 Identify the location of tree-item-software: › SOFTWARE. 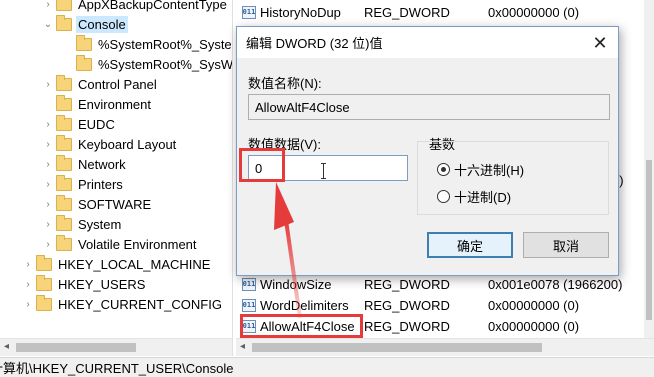
(97, 204).